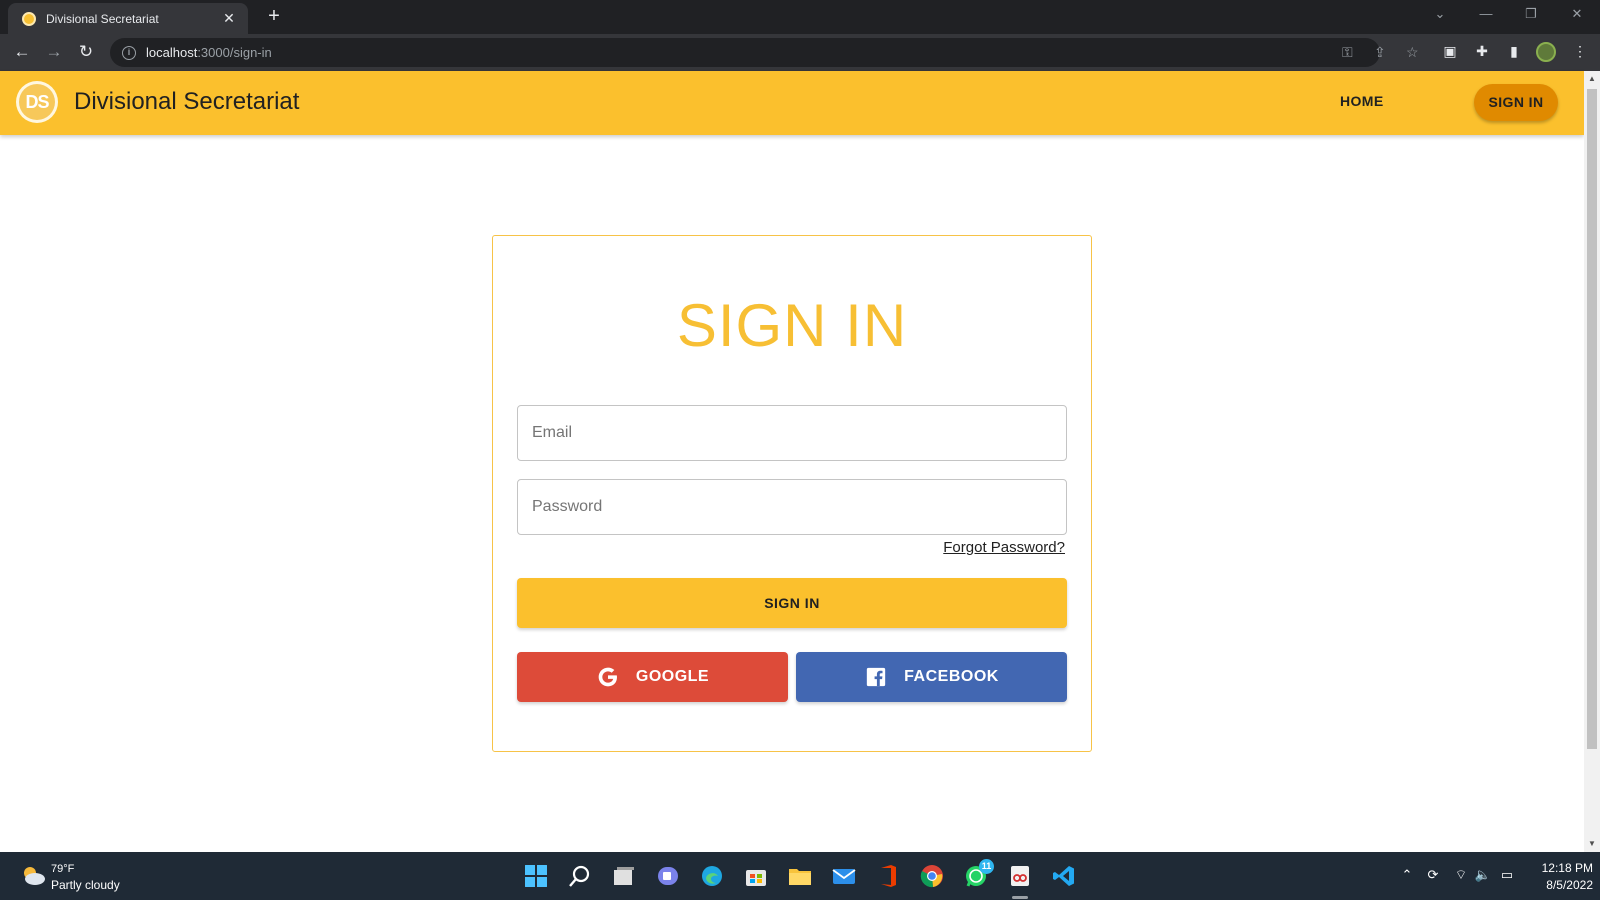  I want to click on teams-chat-icon, so click(668, 876).